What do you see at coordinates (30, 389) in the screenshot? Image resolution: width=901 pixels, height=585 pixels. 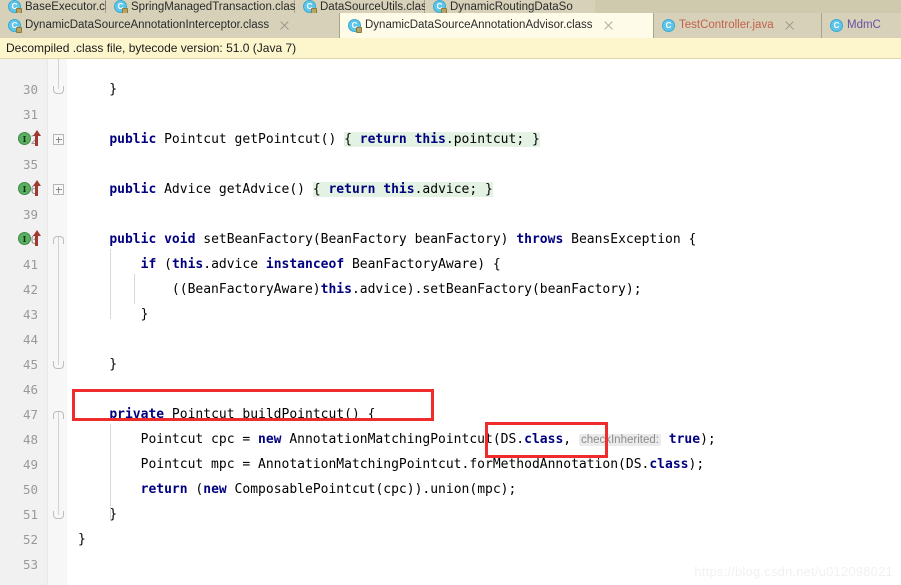 I see `line-number: 46` at bounding box center [30, 389].